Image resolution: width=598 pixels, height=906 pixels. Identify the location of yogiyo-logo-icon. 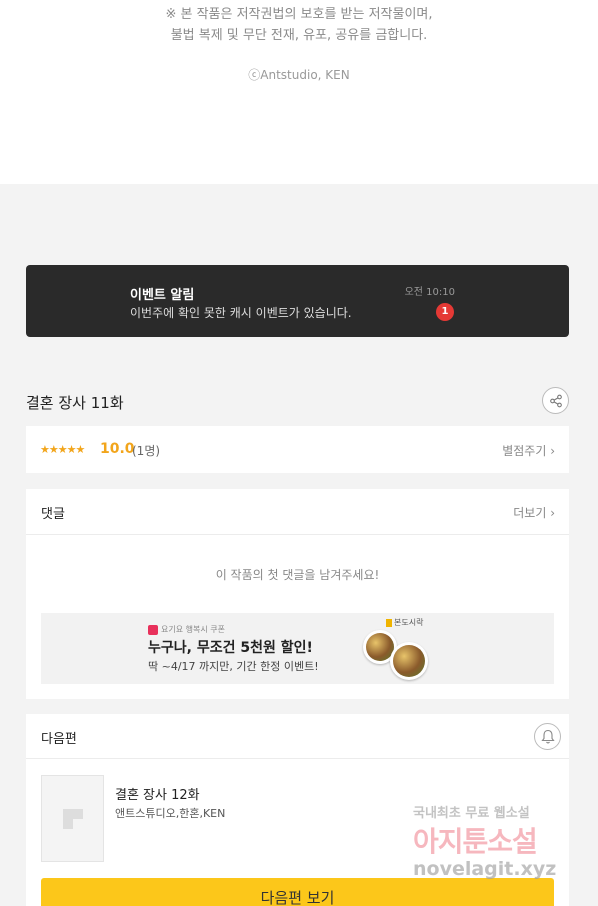
(153, 629).